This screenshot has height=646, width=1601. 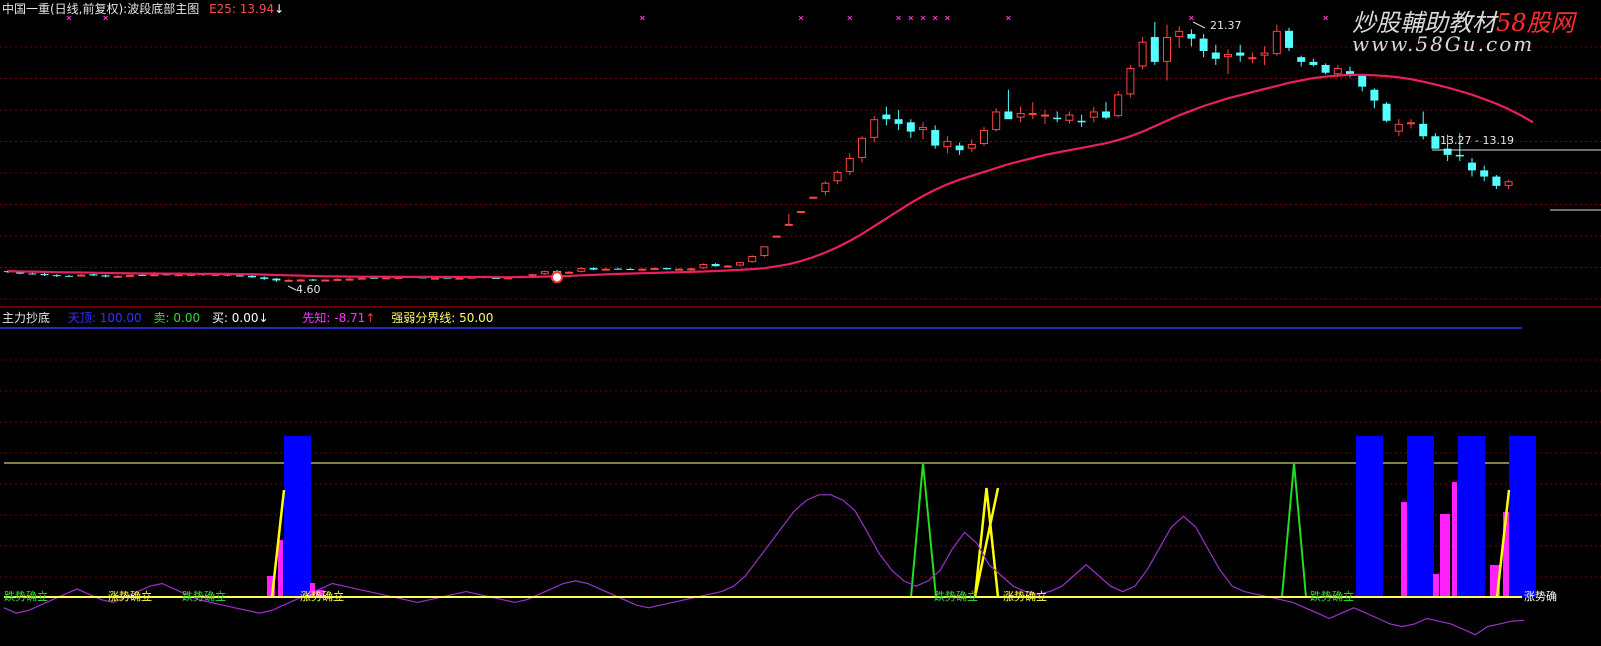 What do you see at coordinates (308, 289) in the screenshot?
I see `low-price-label: 4.60` at bounding box center [308, 289].